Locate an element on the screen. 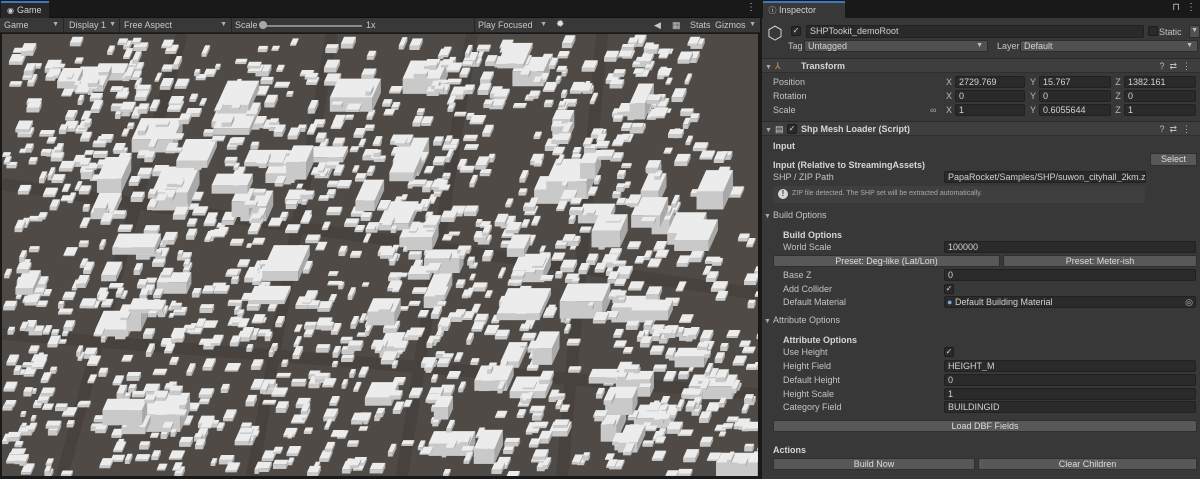 This screenshot has height=479, width=1200. transform-title: Transform is located at coordinates (823, 66).